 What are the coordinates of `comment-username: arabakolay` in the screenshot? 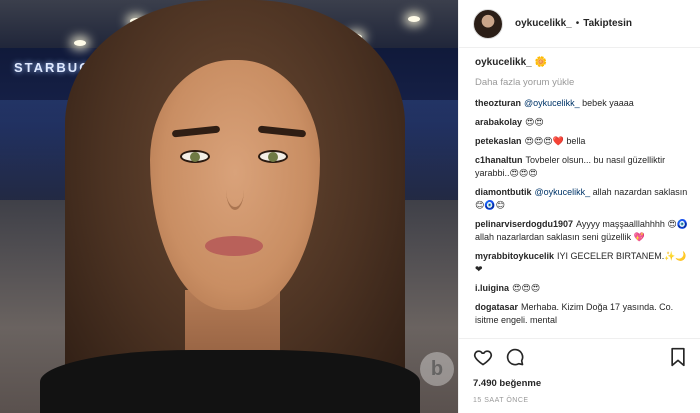 It's located at (498, 122).